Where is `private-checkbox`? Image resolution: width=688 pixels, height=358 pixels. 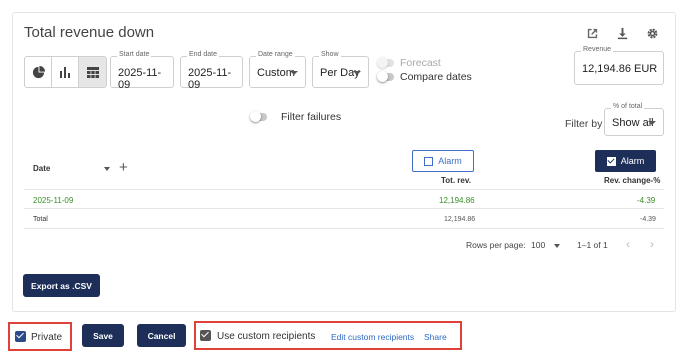 private-checkbox is located at coordinates (20, 336).